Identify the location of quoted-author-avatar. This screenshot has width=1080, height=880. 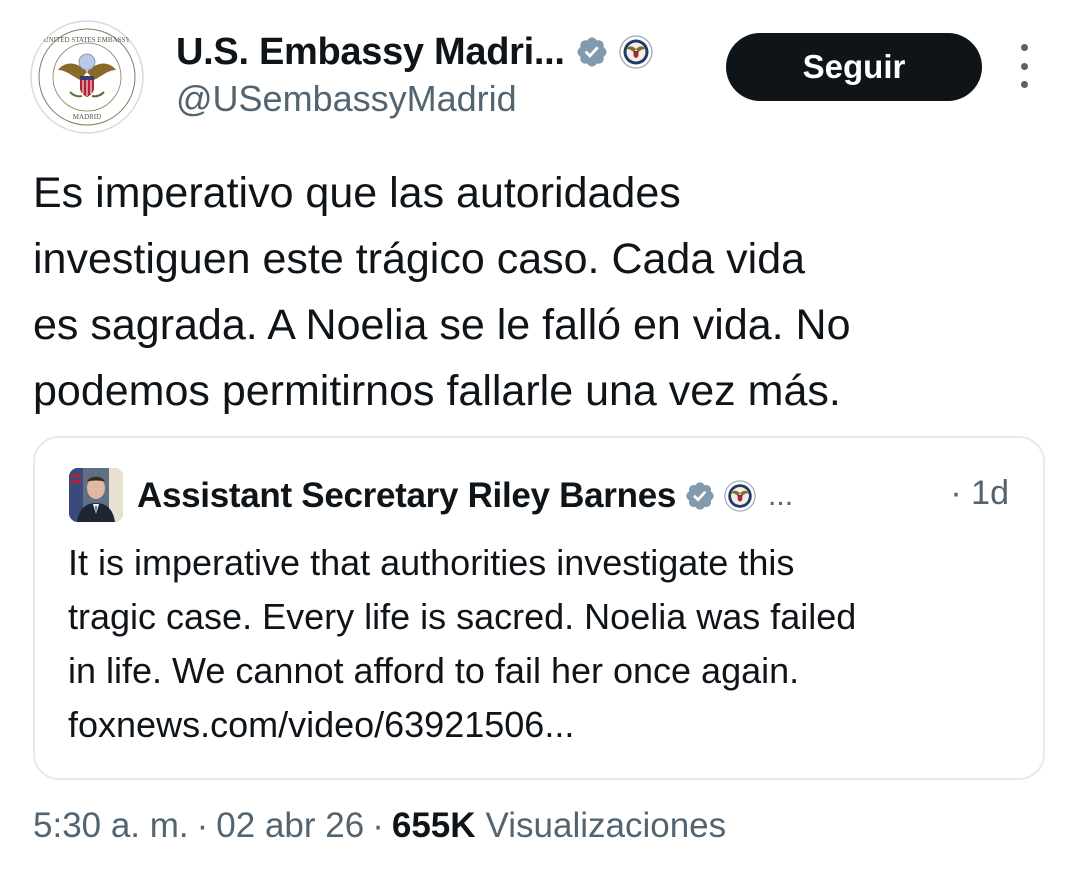
(96, 495).